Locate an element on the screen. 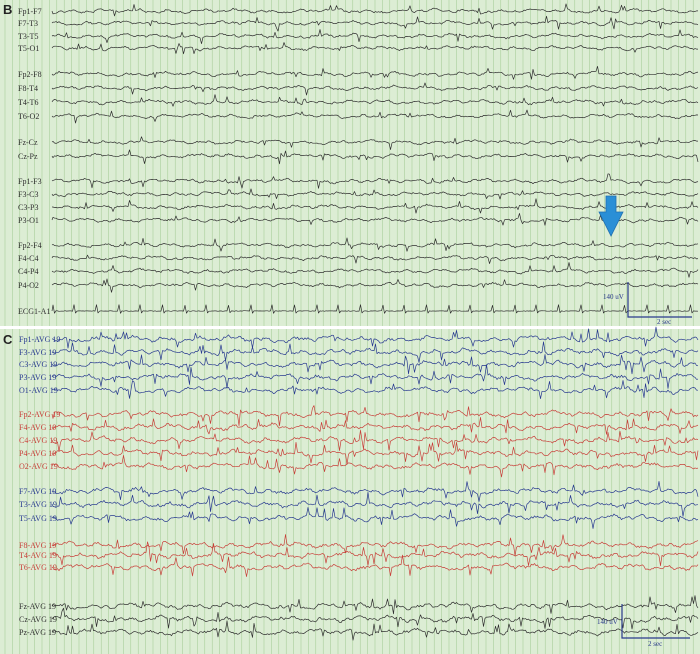 Image resolution: width=700 pixels, height=654 pixels. panel-c-channel-label: F4-AVG 19 is located at coordinates (37, 427).